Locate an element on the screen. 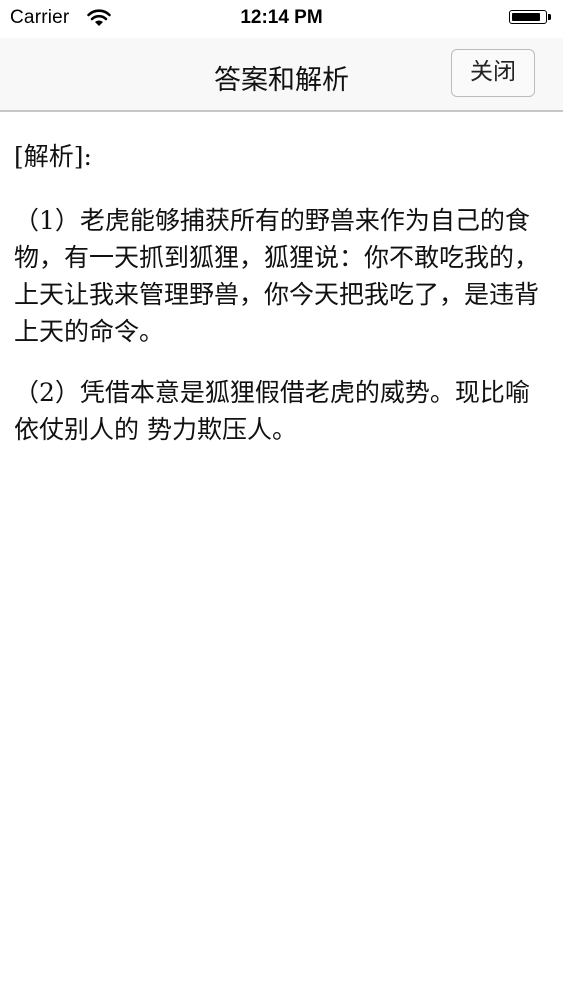 The width and height of the screenshot is (563, 1000). close-button: 关闭 is located at coordinates (493, 73).